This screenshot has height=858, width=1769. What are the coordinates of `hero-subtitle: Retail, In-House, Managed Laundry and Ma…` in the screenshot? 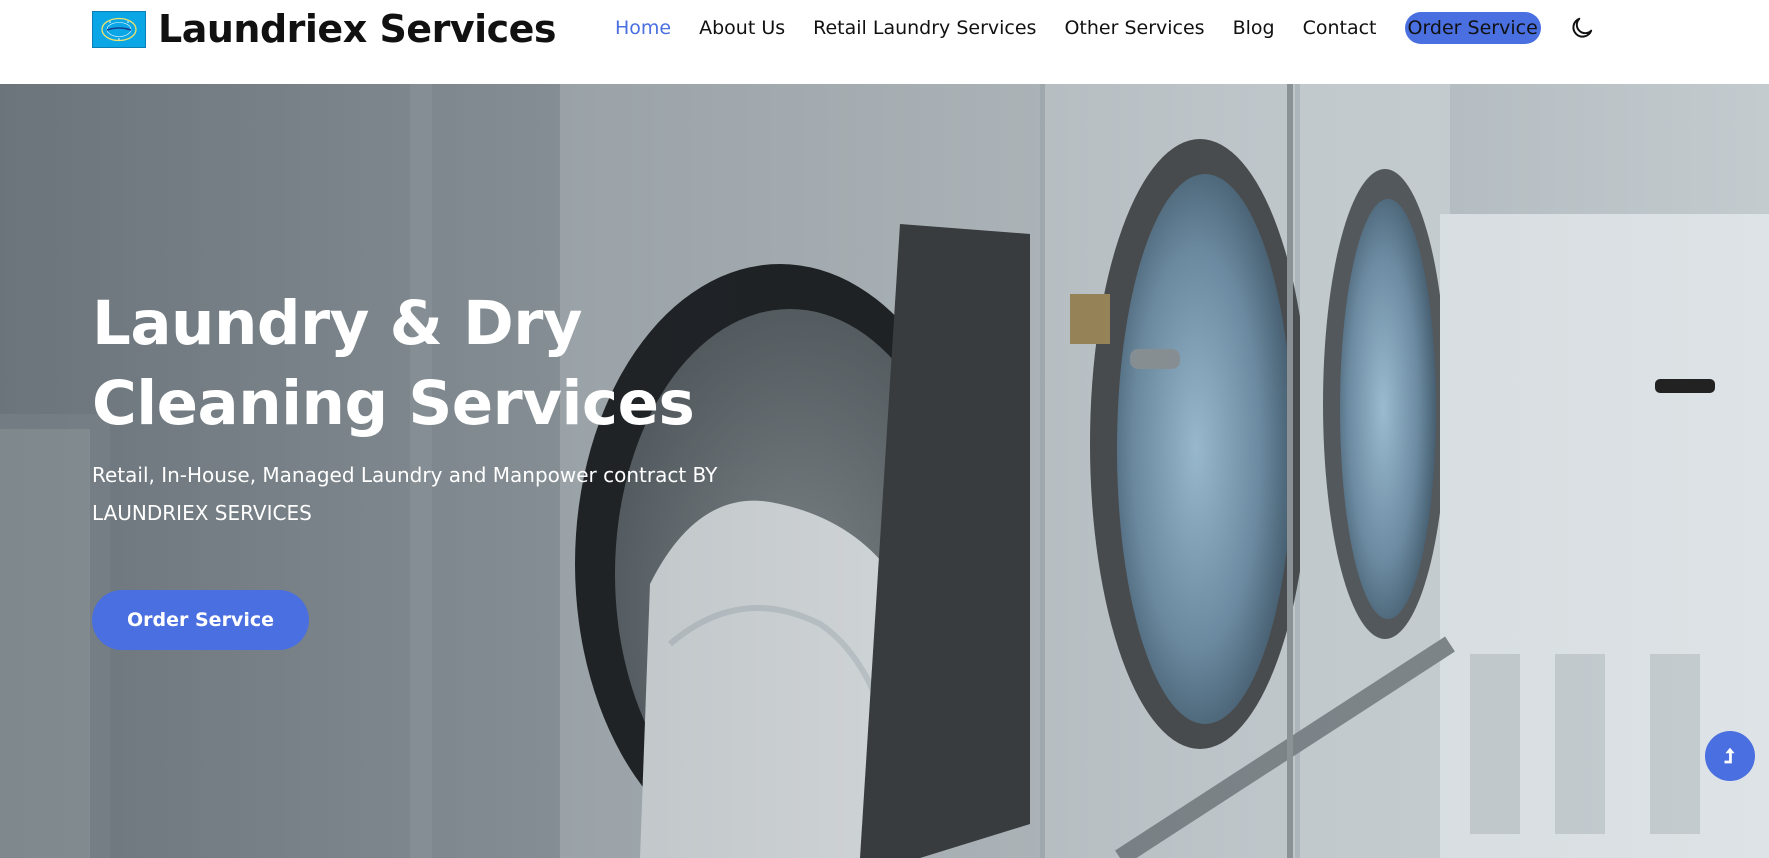 It's located at (432, 494).